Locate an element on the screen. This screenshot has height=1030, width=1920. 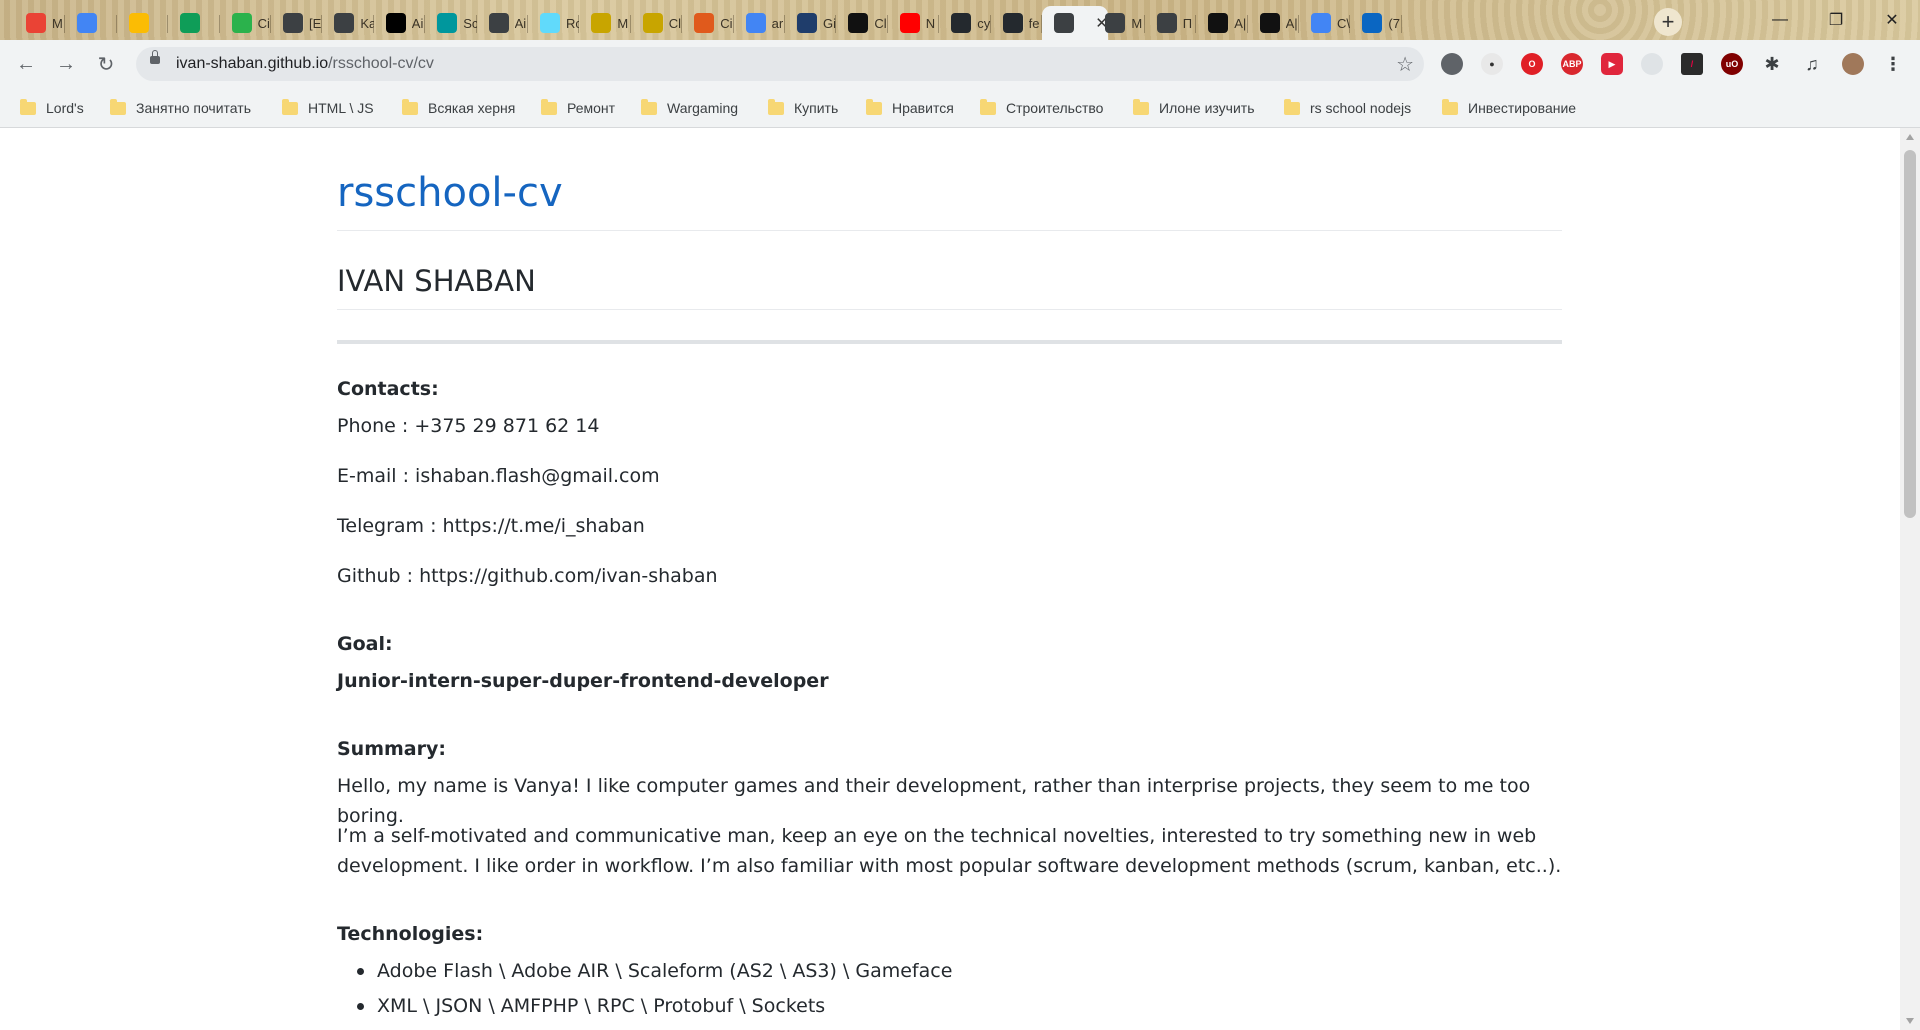
divider is located at coordinates (949, 230).